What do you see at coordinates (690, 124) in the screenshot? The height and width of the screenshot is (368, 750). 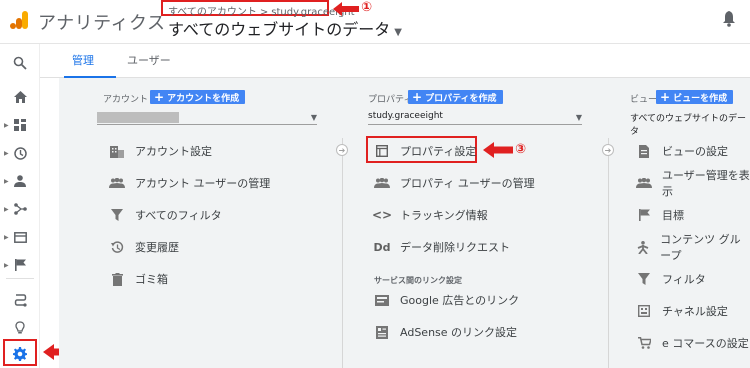 I see `view-dropdown: すべてのウェブサイトのデータ` at bounding box center [690, 124].